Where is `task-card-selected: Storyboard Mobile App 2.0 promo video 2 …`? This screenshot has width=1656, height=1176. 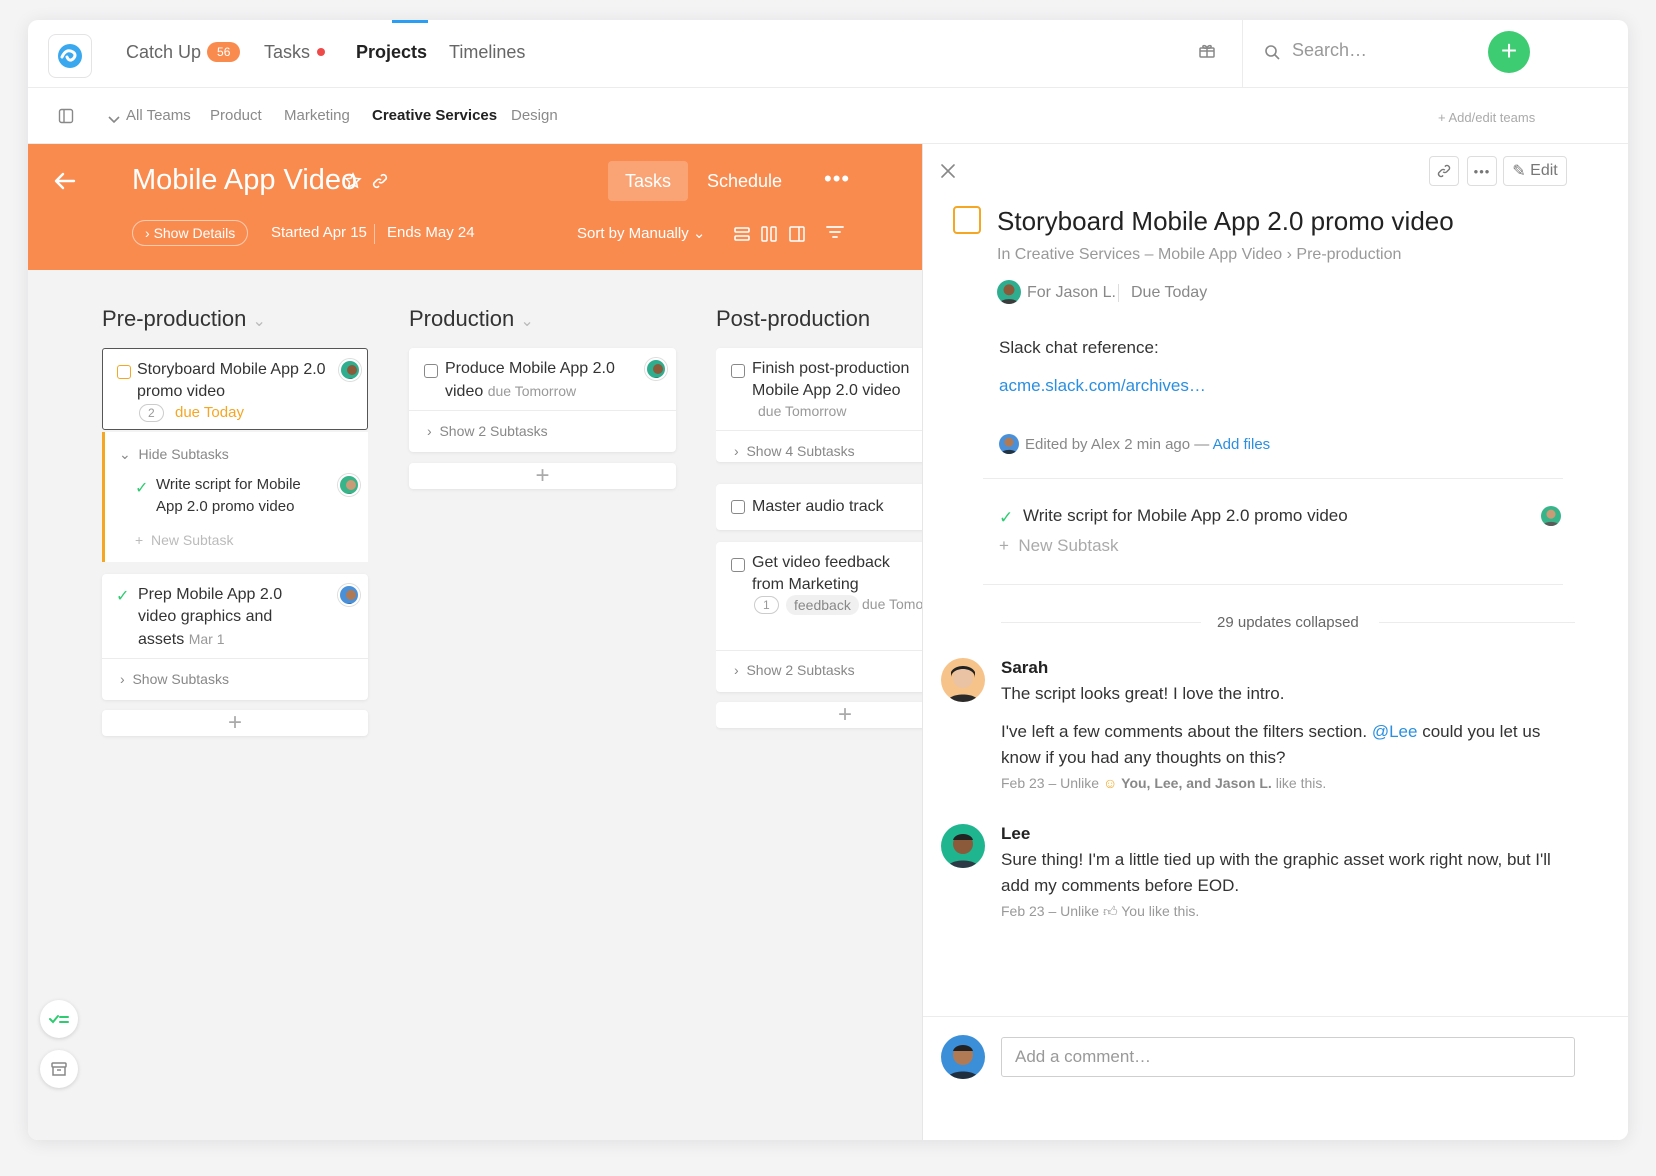
task-card-selected: Storyboard Mobile App 2.0 promo video 2 … is located at coordinates (235, 389).